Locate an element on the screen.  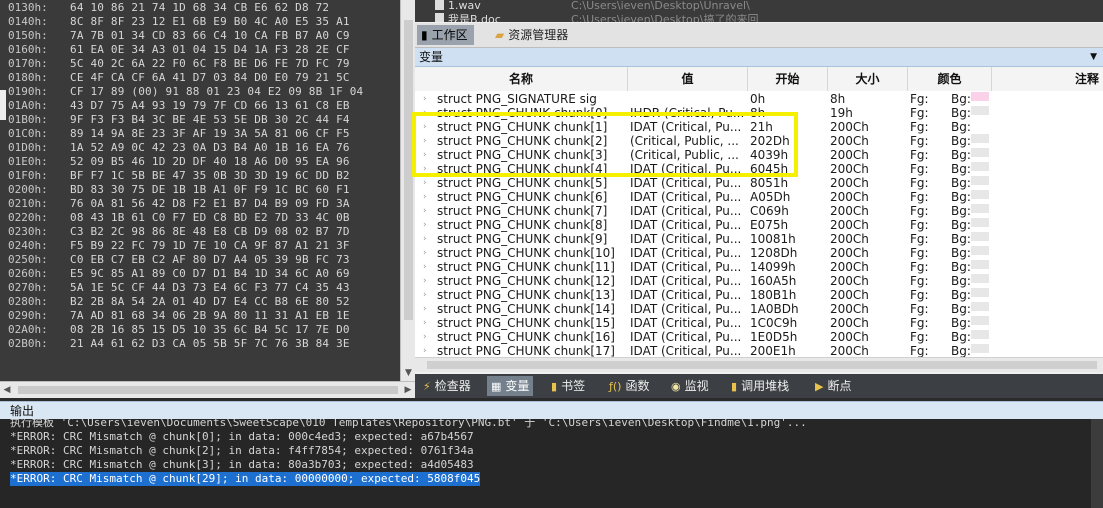
scroll-down-arrow-icon: ▼ is located at coordinates (408, 373).